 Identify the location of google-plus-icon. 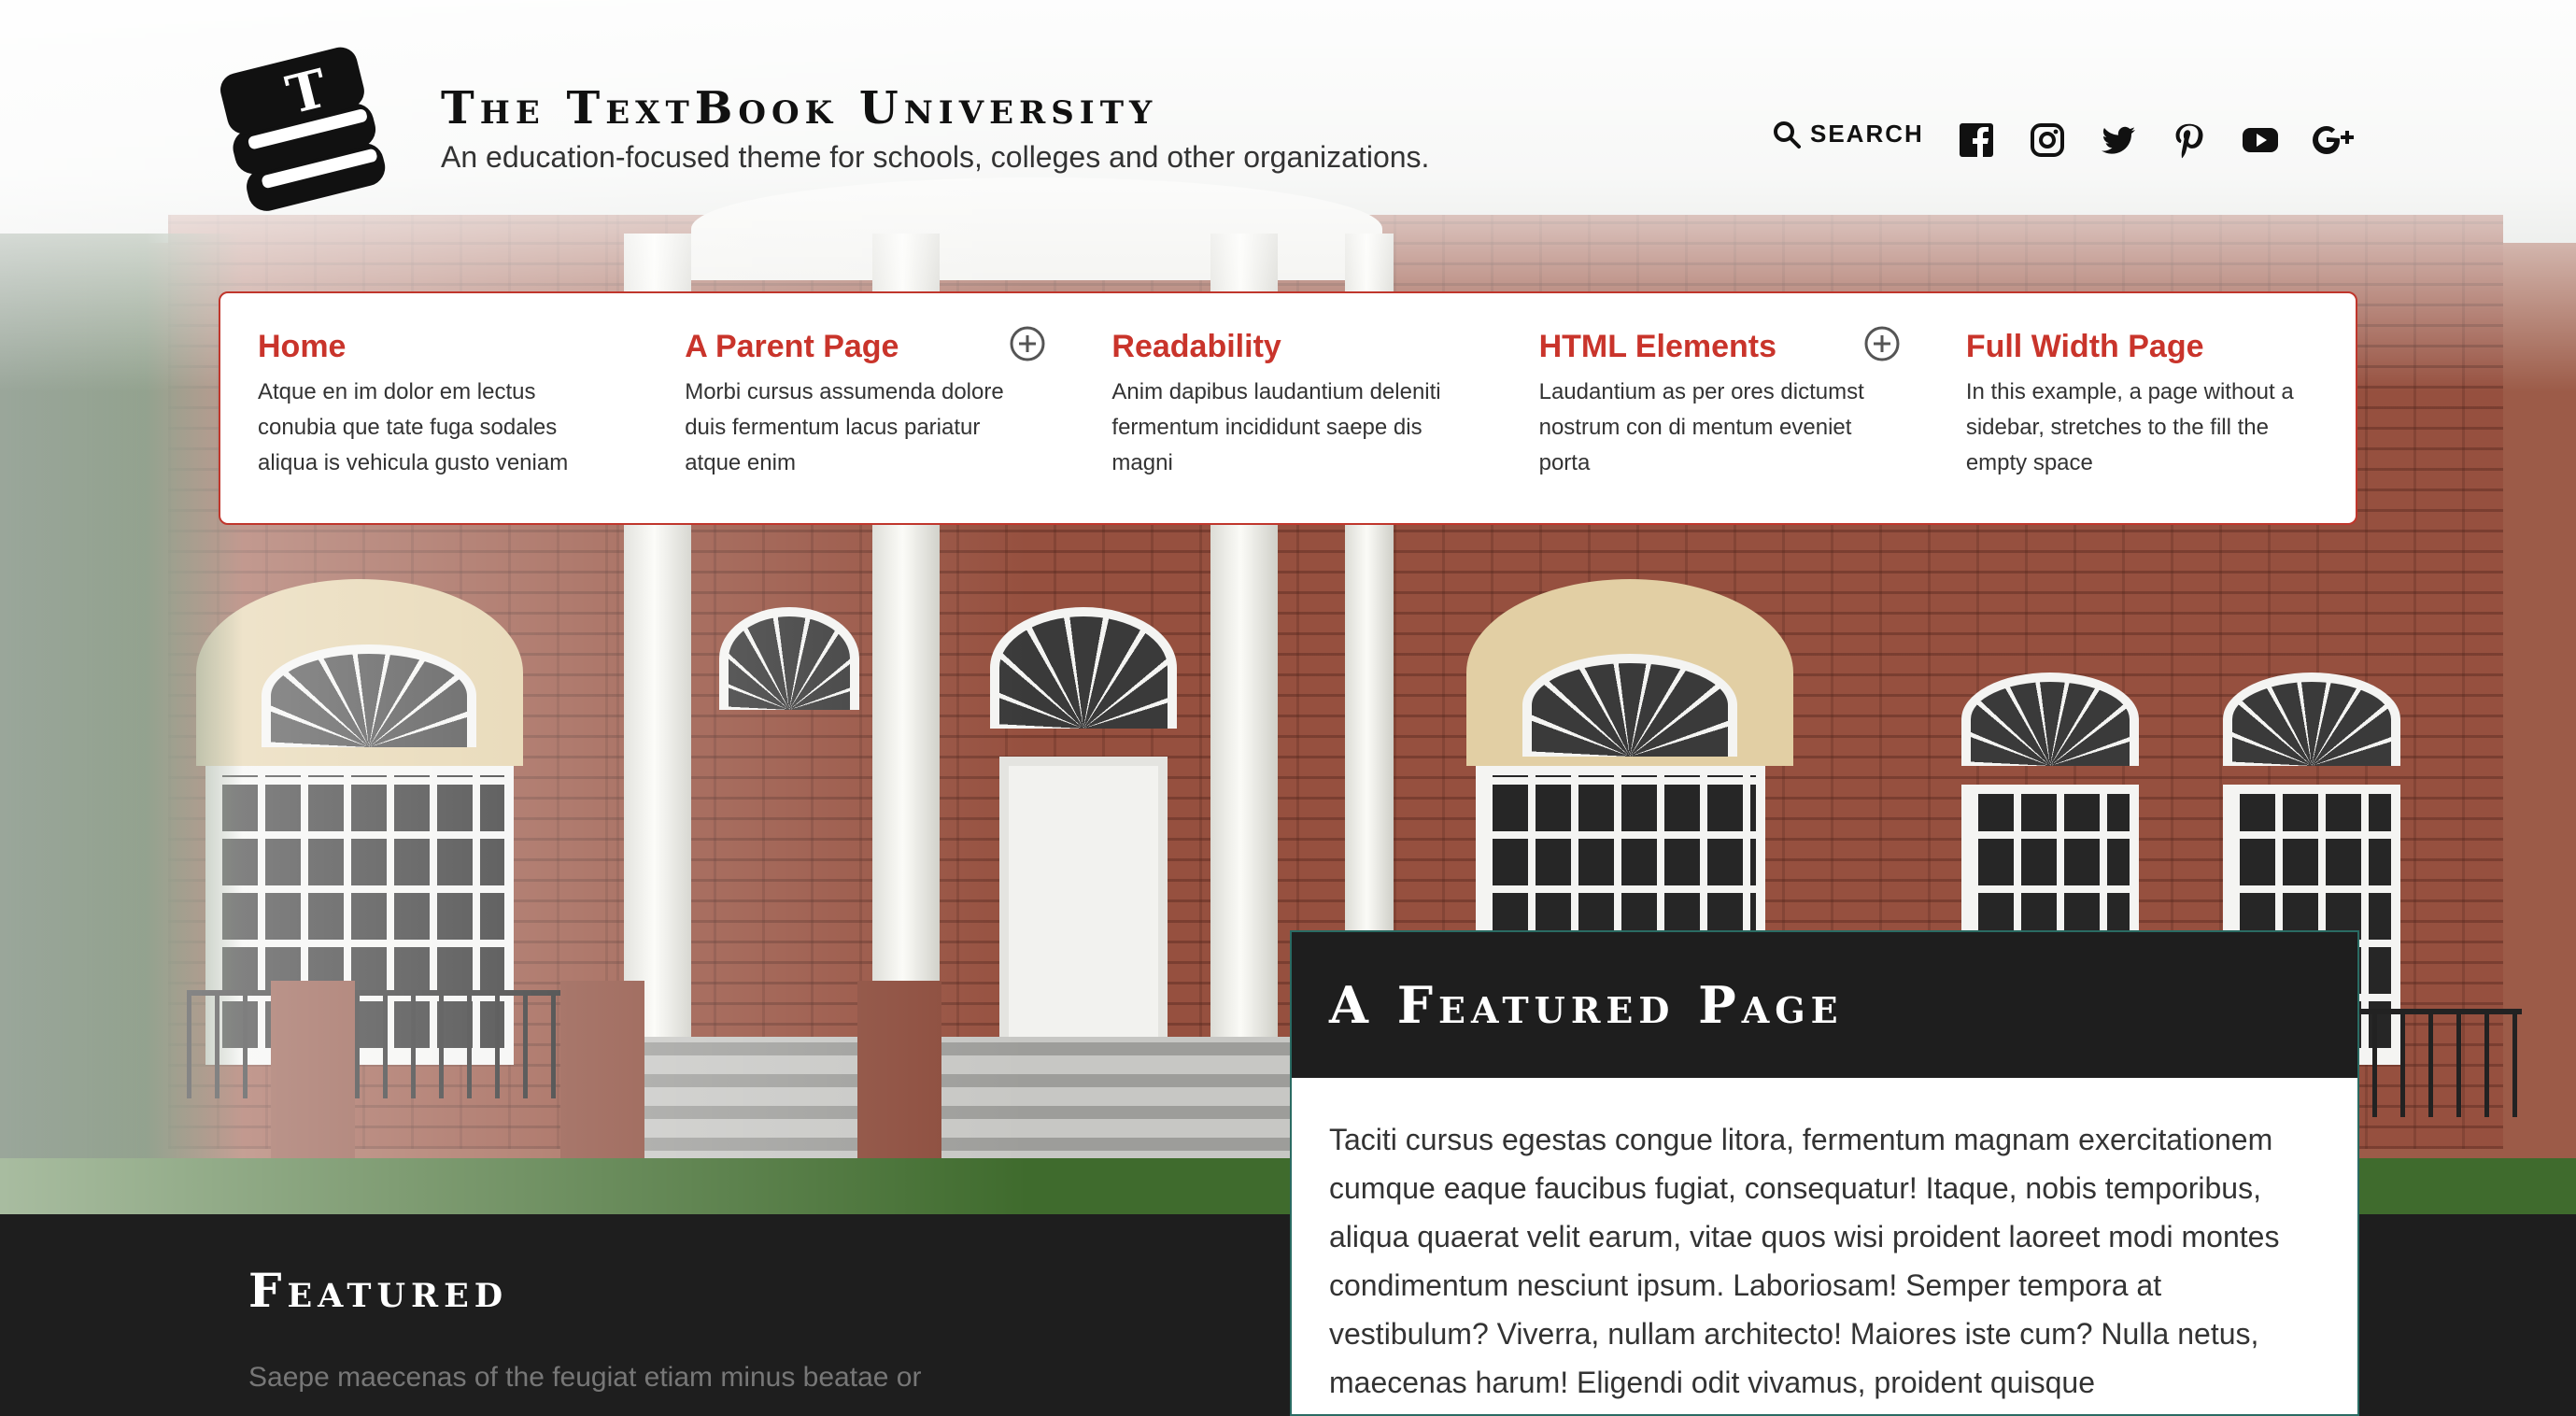
(2333, 140).